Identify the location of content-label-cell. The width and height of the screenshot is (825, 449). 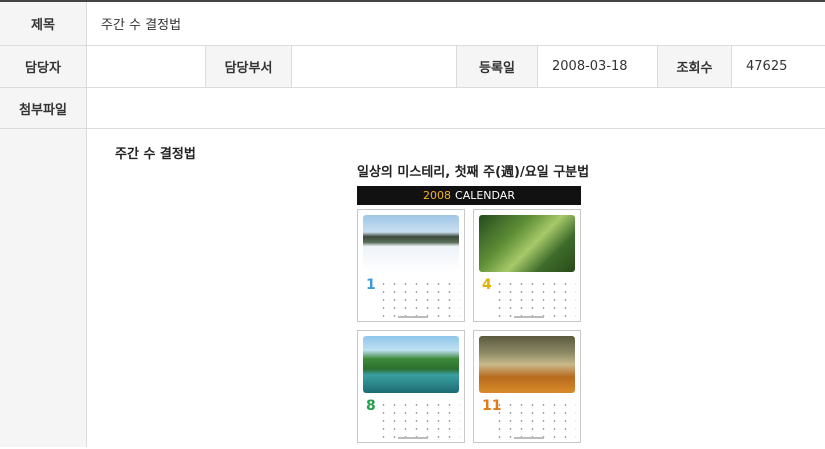
(43, 288).